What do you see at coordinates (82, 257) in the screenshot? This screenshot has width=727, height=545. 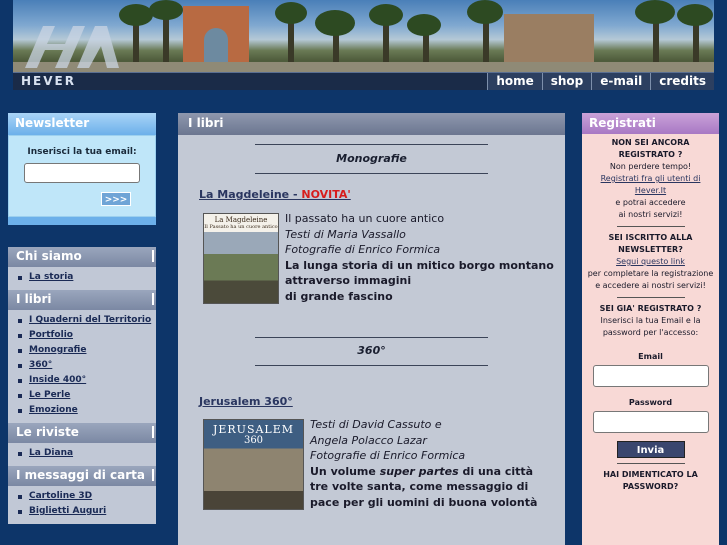 I see `menu-heading-chi-siamo: Chi siamo` at bounding box center [82, 257].